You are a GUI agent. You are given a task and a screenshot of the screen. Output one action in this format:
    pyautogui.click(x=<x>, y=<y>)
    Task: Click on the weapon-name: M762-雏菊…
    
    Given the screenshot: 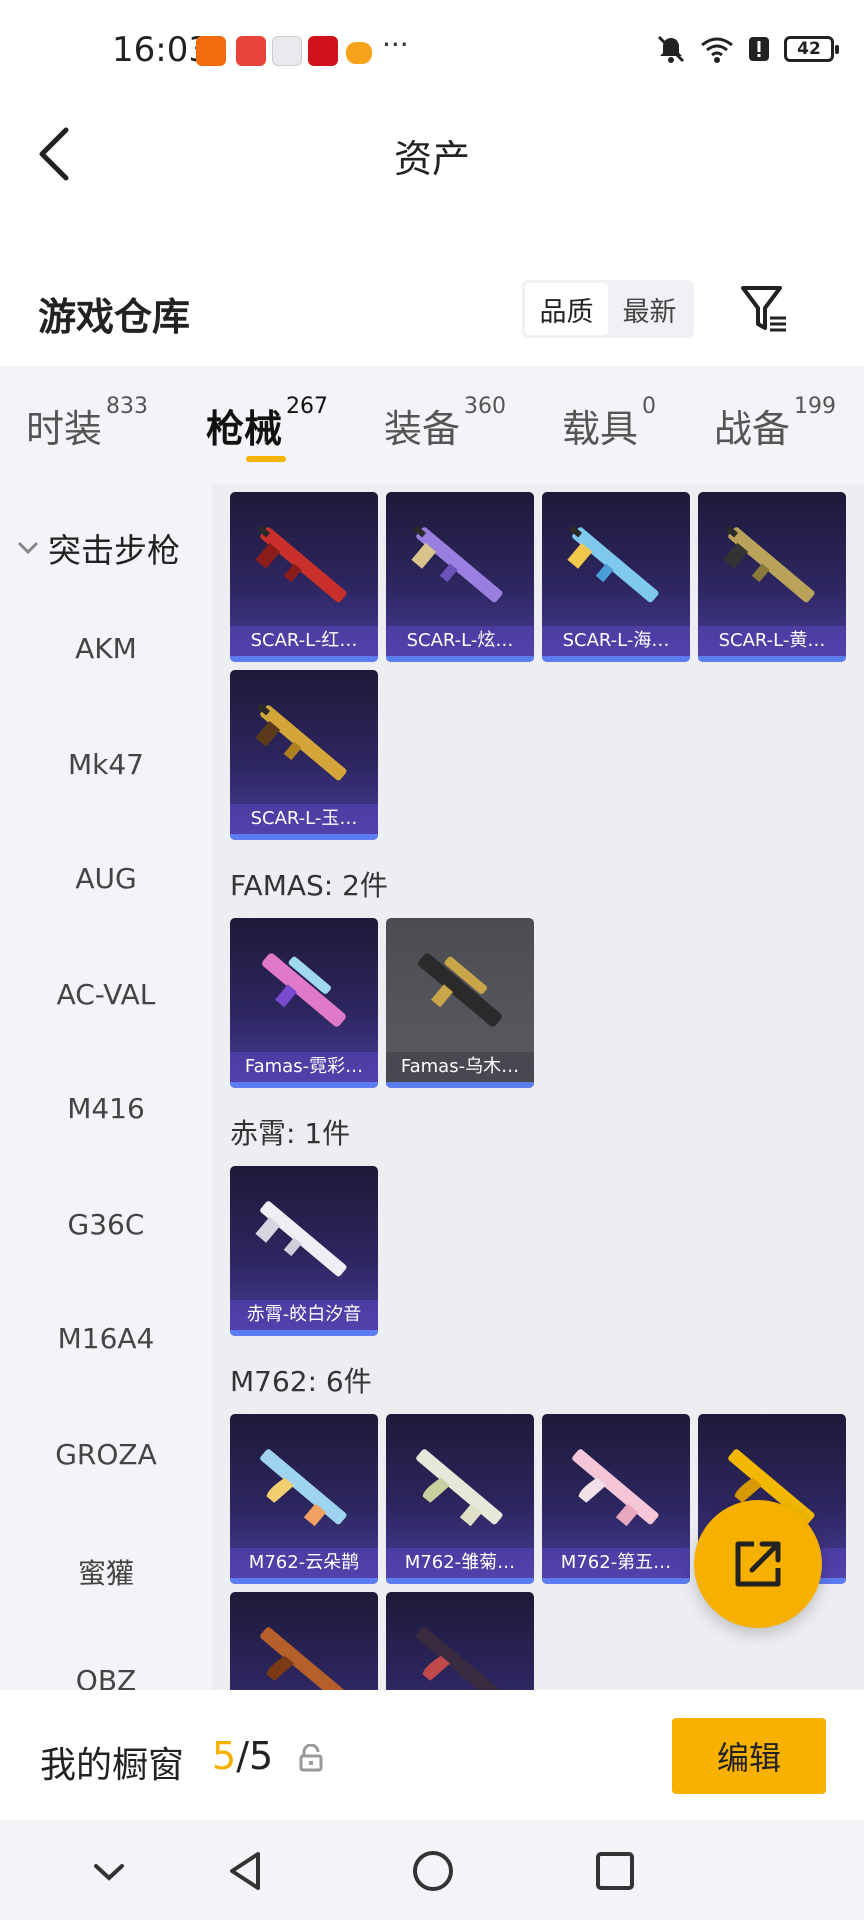 What is the action you would take?
    pyautogui.click(x=460, y=1563)
    